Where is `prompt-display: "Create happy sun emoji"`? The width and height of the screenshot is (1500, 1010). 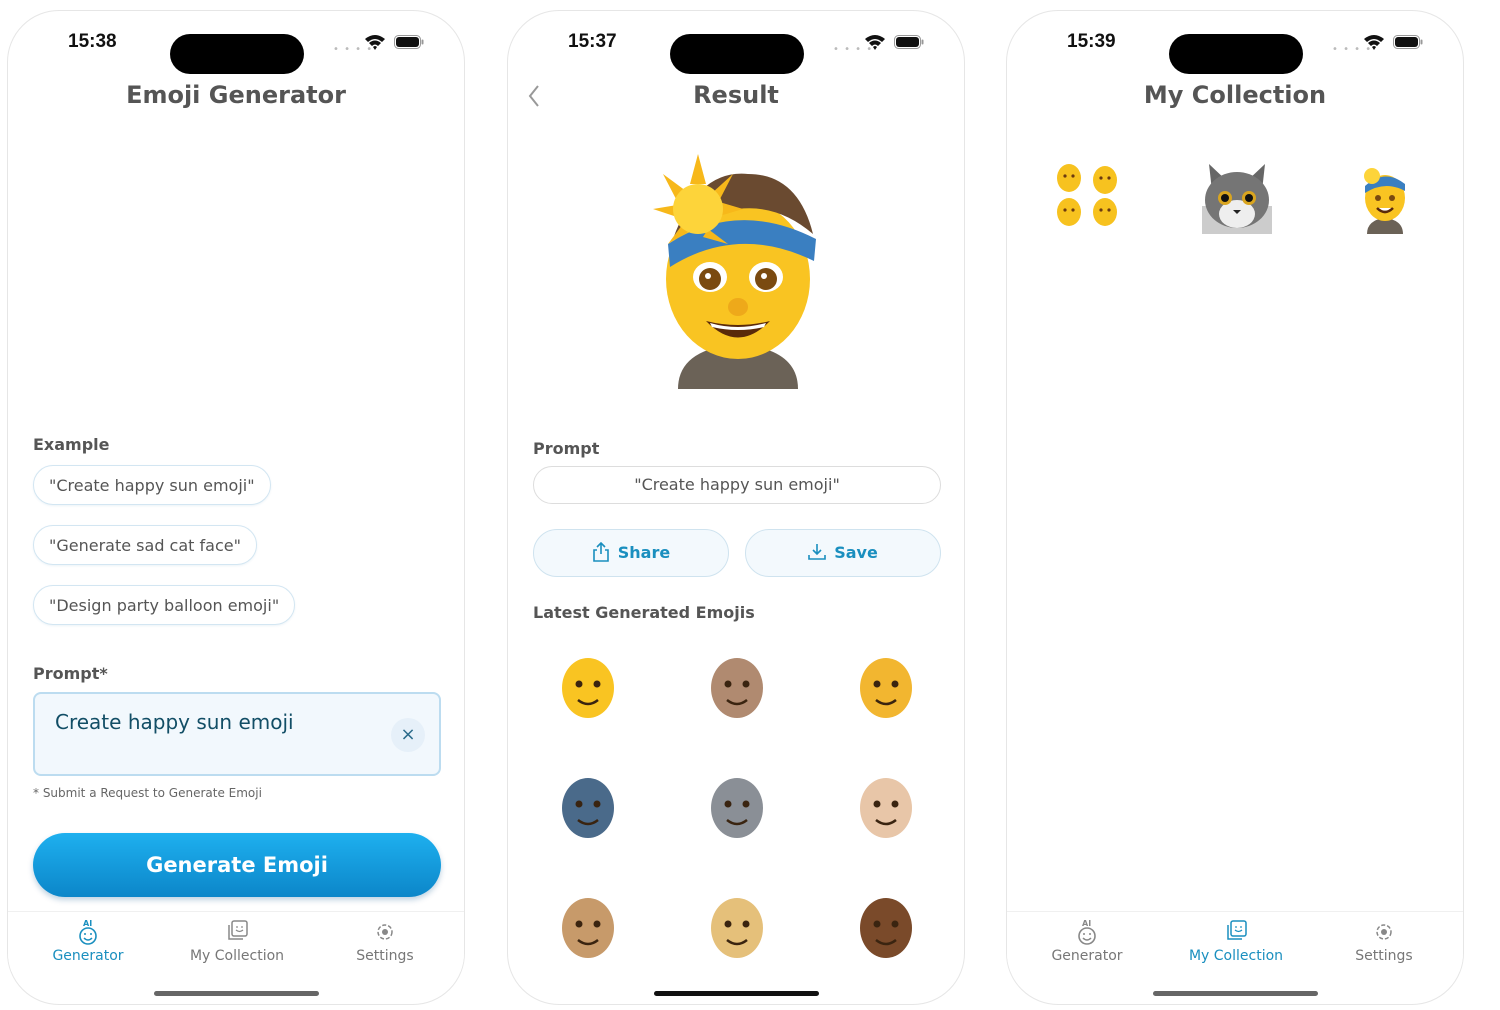
prompt-display: "Create happy sun emoji" is located at coordinates (737, 485).